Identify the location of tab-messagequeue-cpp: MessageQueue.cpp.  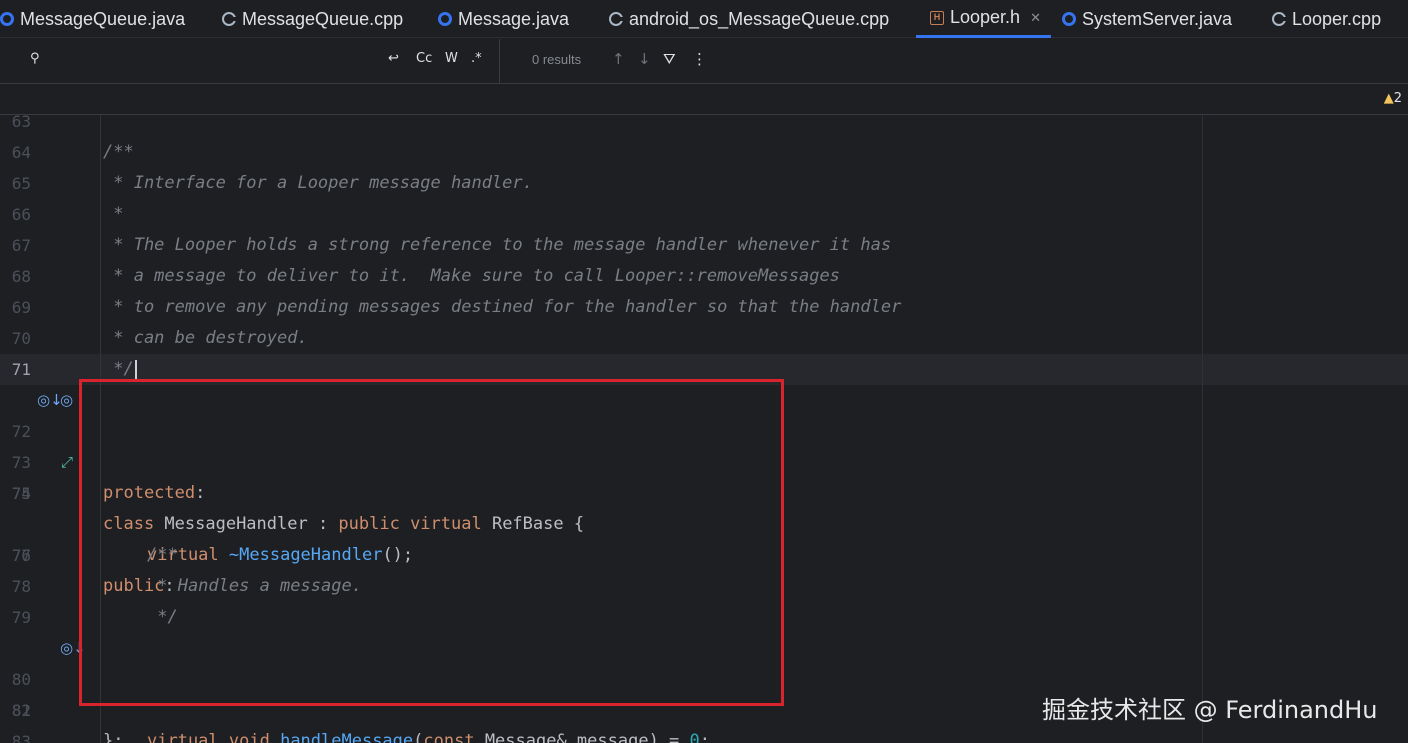
(312, 19).